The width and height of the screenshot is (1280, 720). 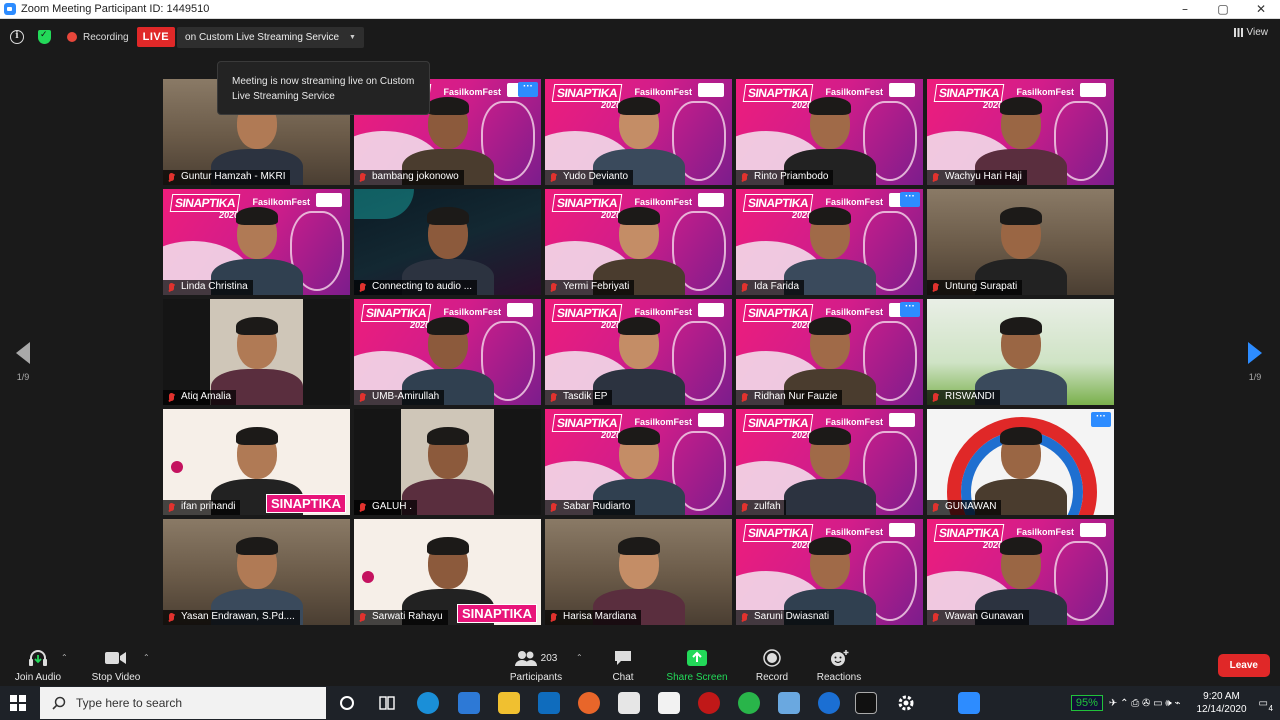 I want to click on participants-button: 203 Participants, so click(x=536, y=665).